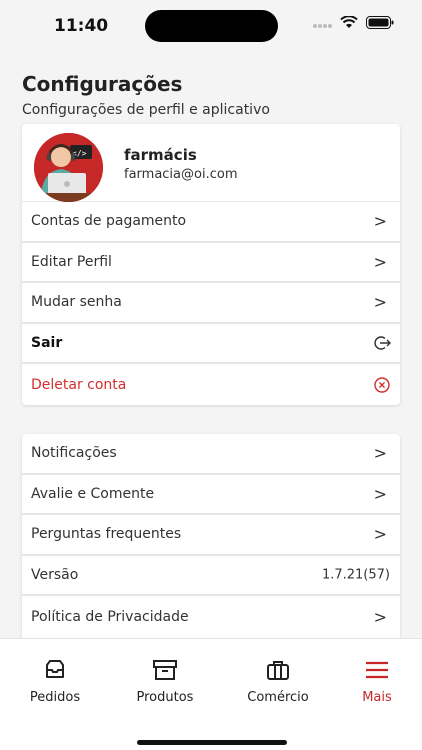 The image size is (422, 750). I want to click on menu-item-edit-profile: Editar Perfil >, so click(211, 263).